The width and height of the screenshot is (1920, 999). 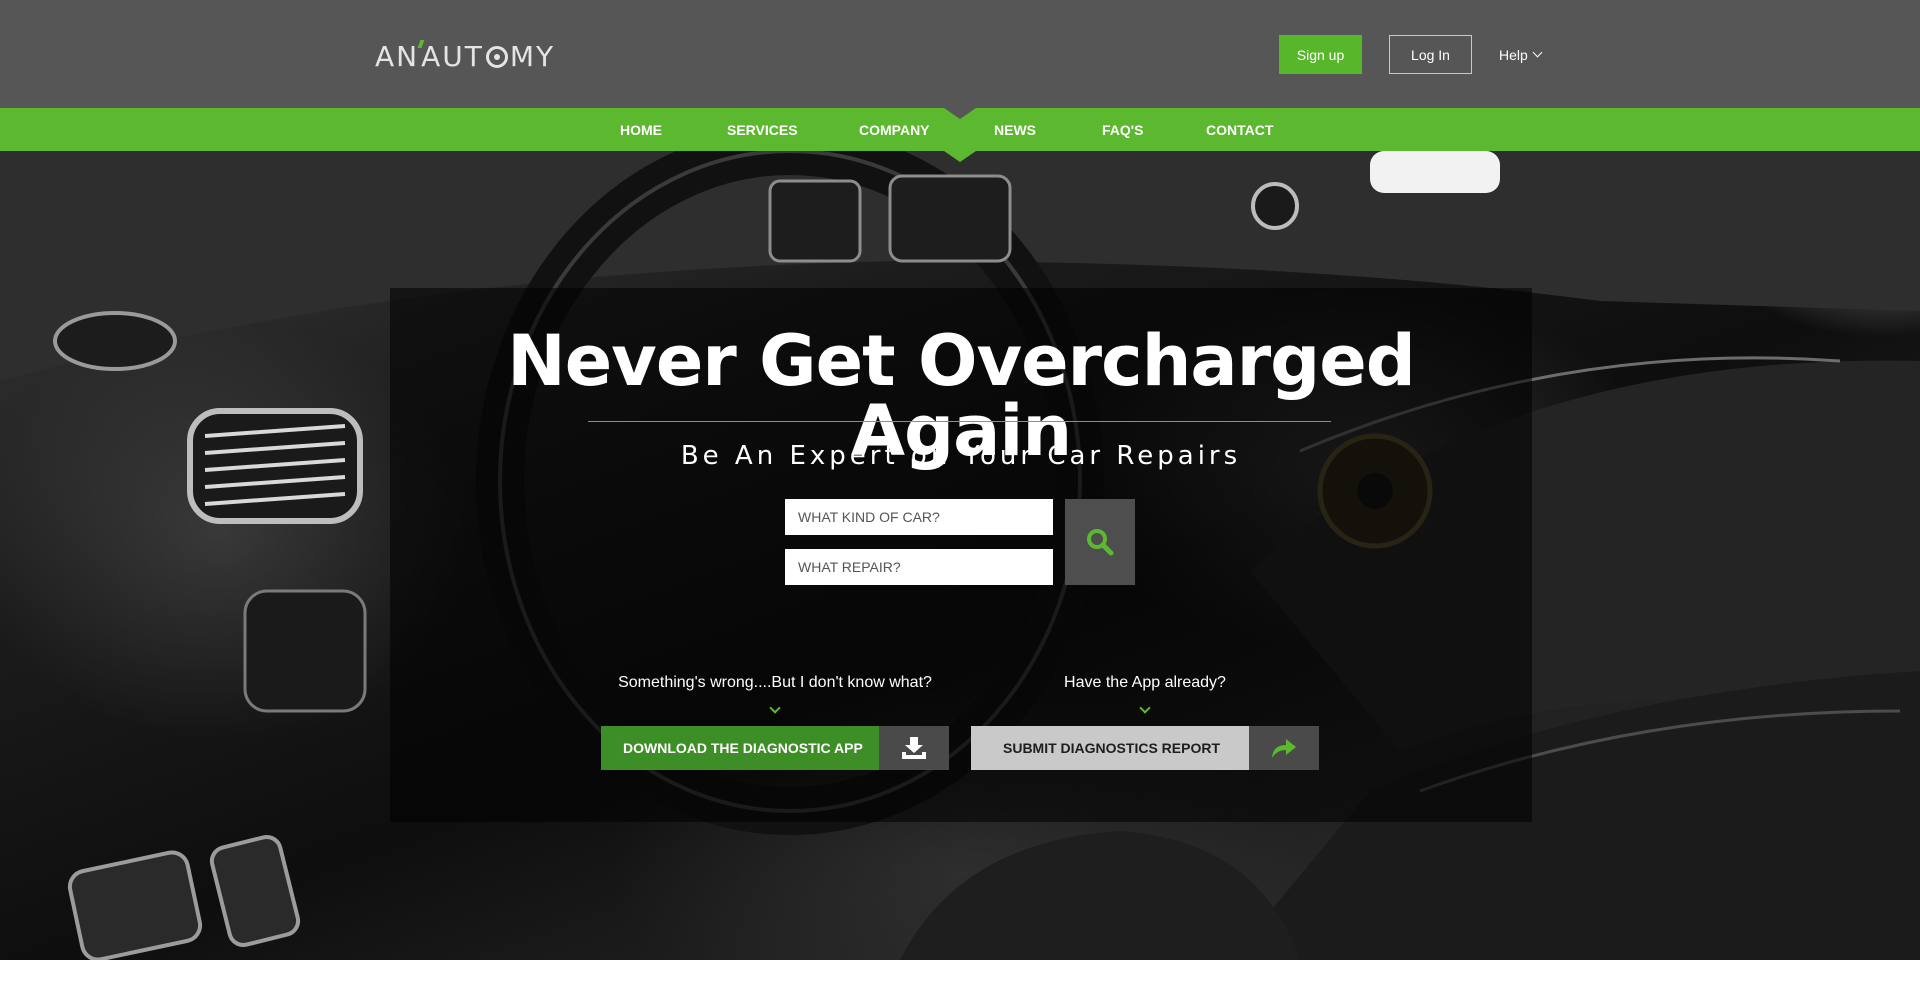 I want to click on nav-item-faqs: FAQ'S, so click(x=1122, y=129).